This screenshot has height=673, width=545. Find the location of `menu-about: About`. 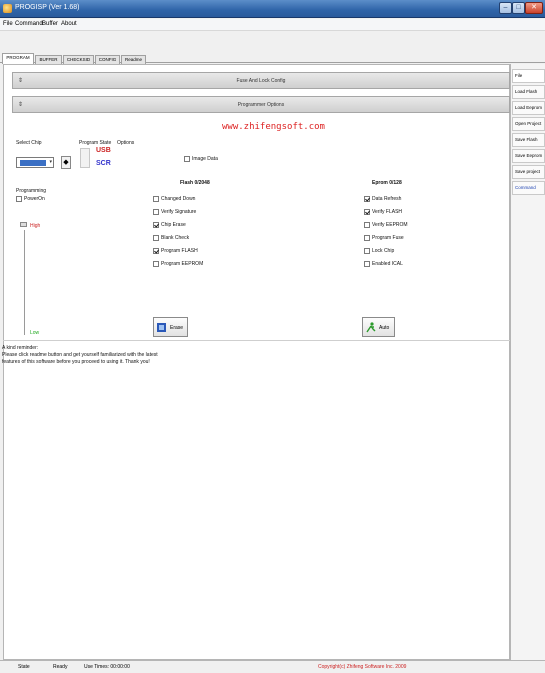

menu-about: About is located at coordinates (69, 24).